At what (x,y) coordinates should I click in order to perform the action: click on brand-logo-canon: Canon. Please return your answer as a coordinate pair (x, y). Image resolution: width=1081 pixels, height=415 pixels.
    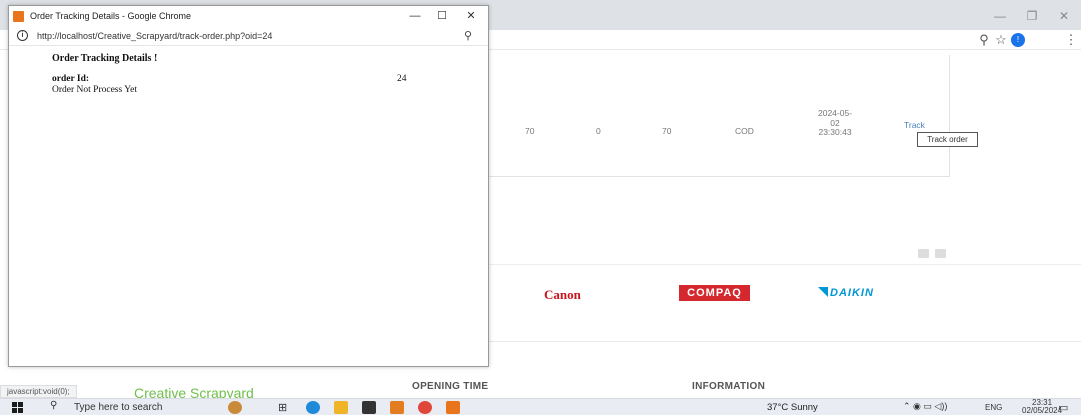
    Looking at the image, I should click on (562, 295).